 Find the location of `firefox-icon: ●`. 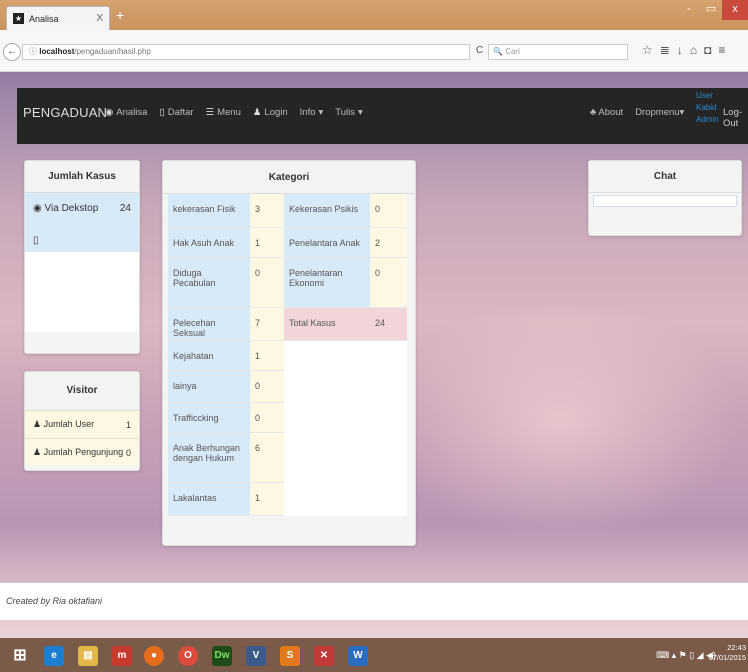

firefox-icon: ● is located at coordinates (154, 656).